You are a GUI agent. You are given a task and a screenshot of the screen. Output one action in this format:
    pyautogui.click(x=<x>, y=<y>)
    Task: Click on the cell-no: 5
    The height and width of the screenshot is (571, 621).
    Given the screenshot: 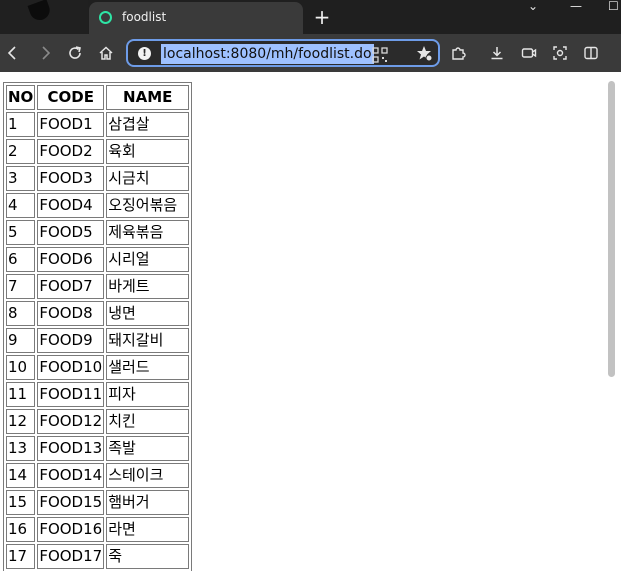 What is the action you would take?
    pyautogui.click(x=21, y=232)
    